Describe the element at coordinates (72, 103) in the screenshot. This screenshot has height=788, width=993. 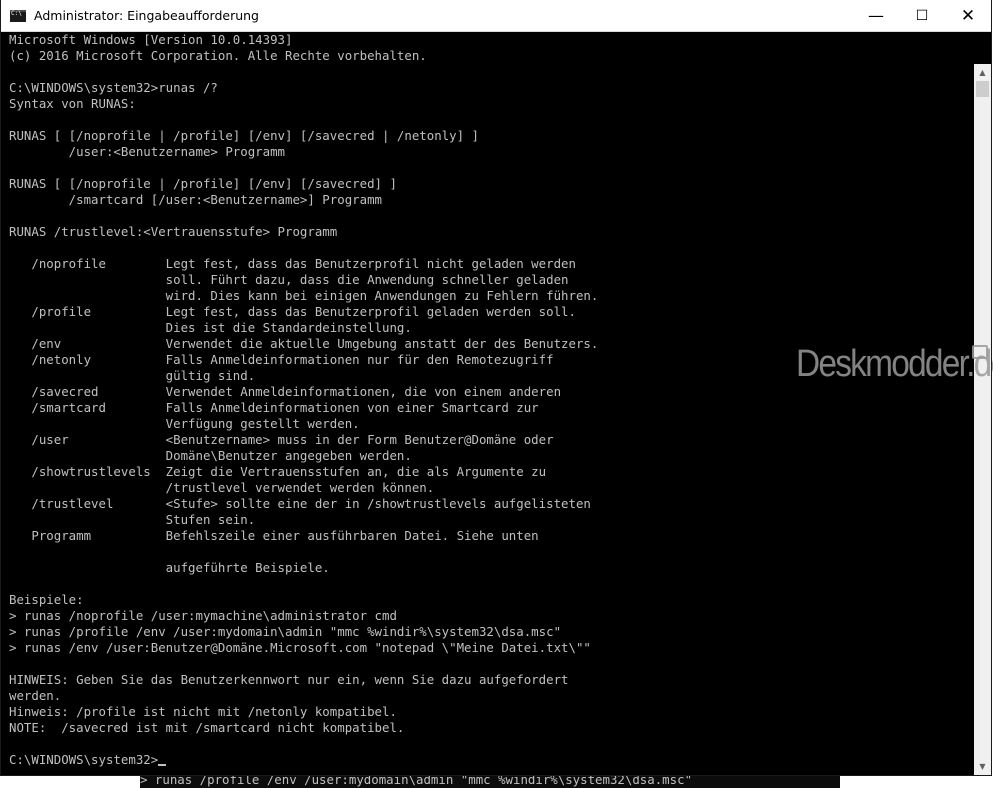
I see `console-line: Syntax von RUNAS:` at that location.